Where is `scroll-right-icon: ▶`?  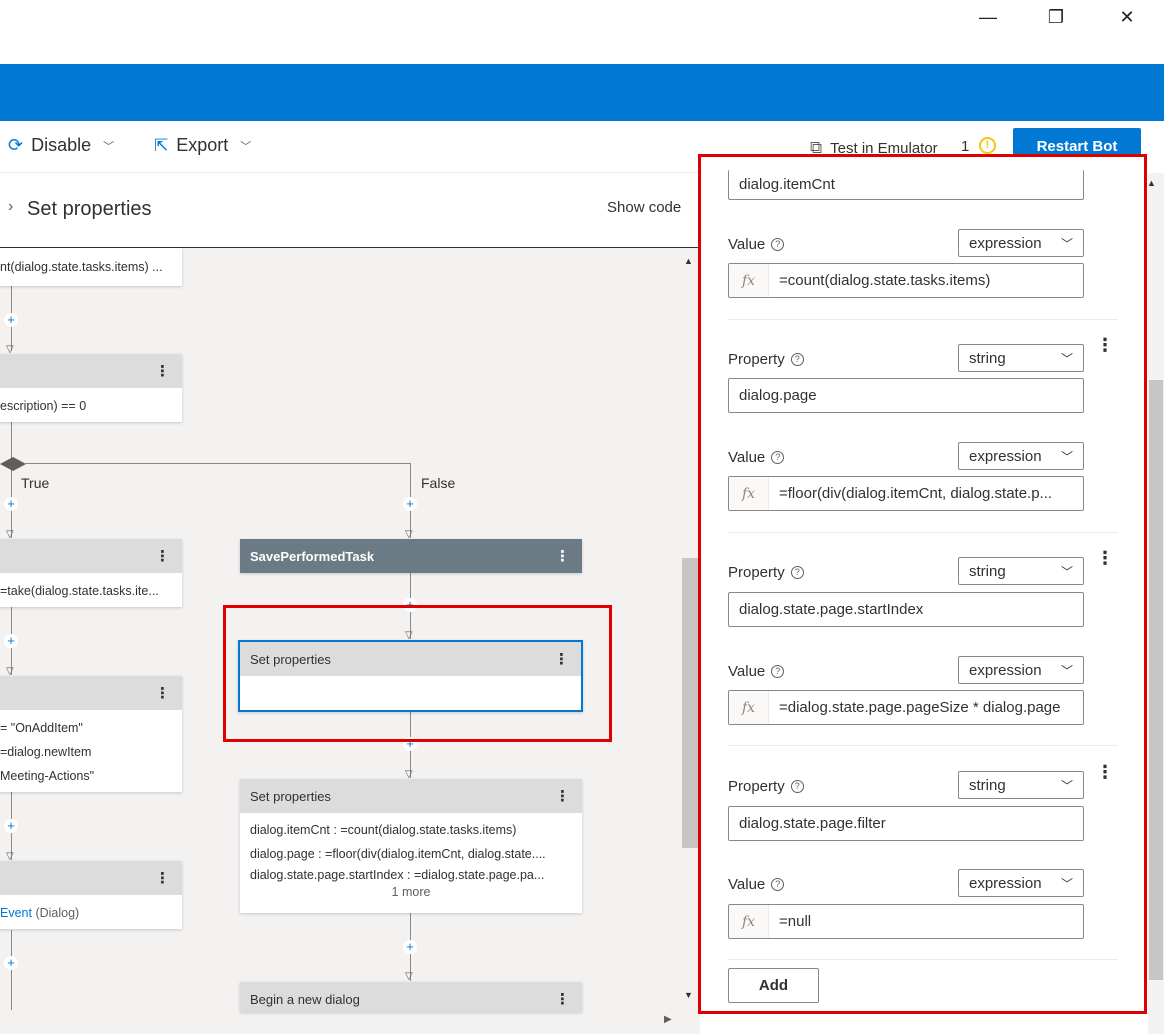
scroll-right-icon: ▶ is located at coordinates (668, 1019).